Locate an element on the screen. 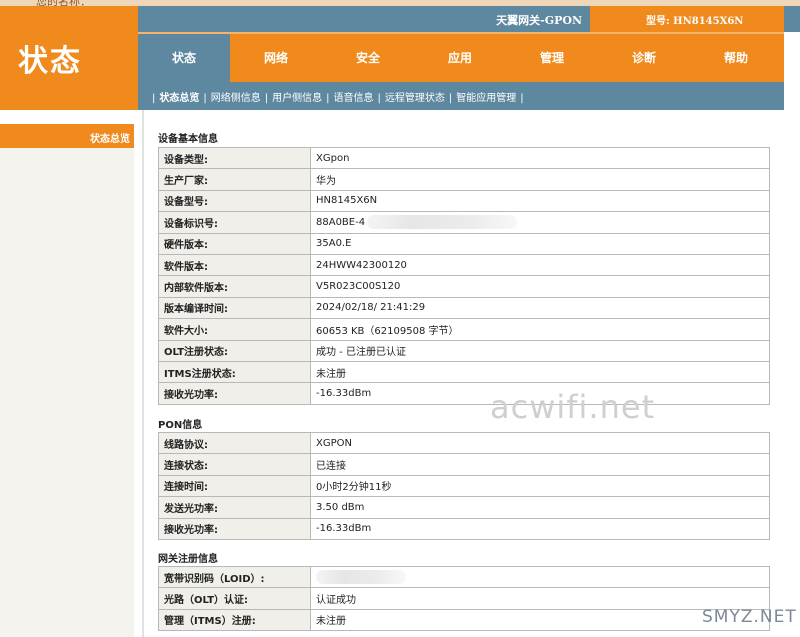  section-title-basic: 设备基本信息 is located at coordinates (188, 139).